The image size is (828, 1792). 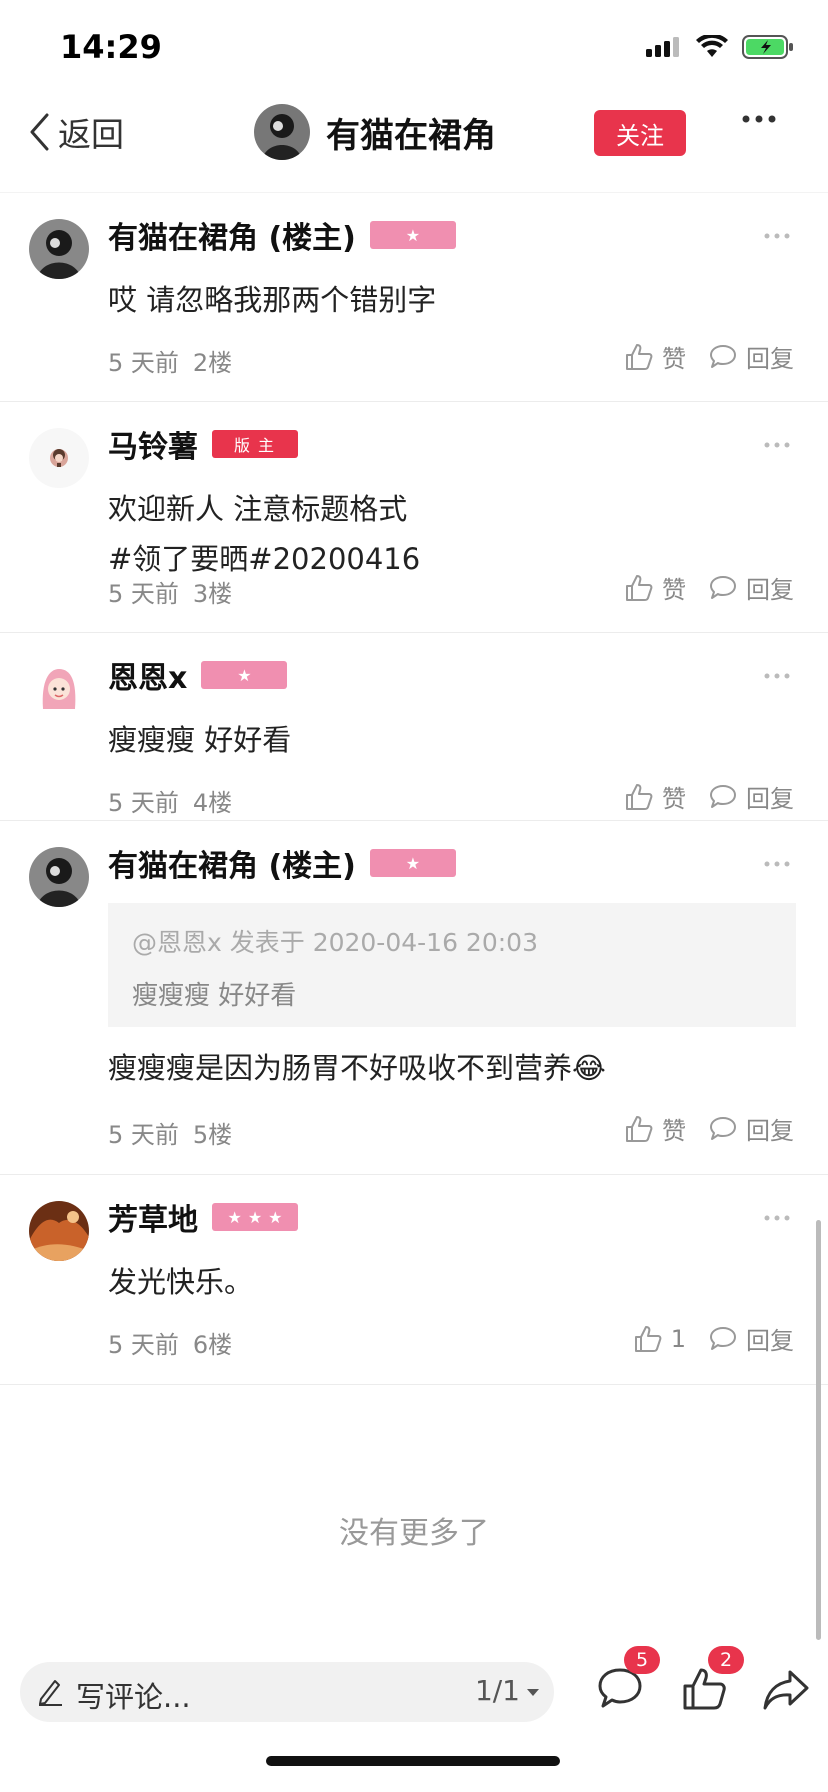 I want to click on username: 芳草地, so click(x=153, y=1217).